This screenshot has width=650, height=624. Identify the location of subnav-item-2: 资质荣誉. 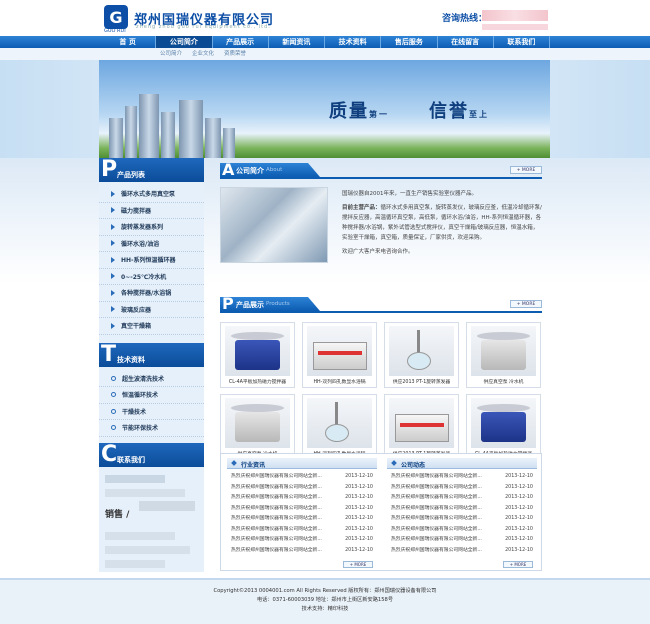
(235, 54).